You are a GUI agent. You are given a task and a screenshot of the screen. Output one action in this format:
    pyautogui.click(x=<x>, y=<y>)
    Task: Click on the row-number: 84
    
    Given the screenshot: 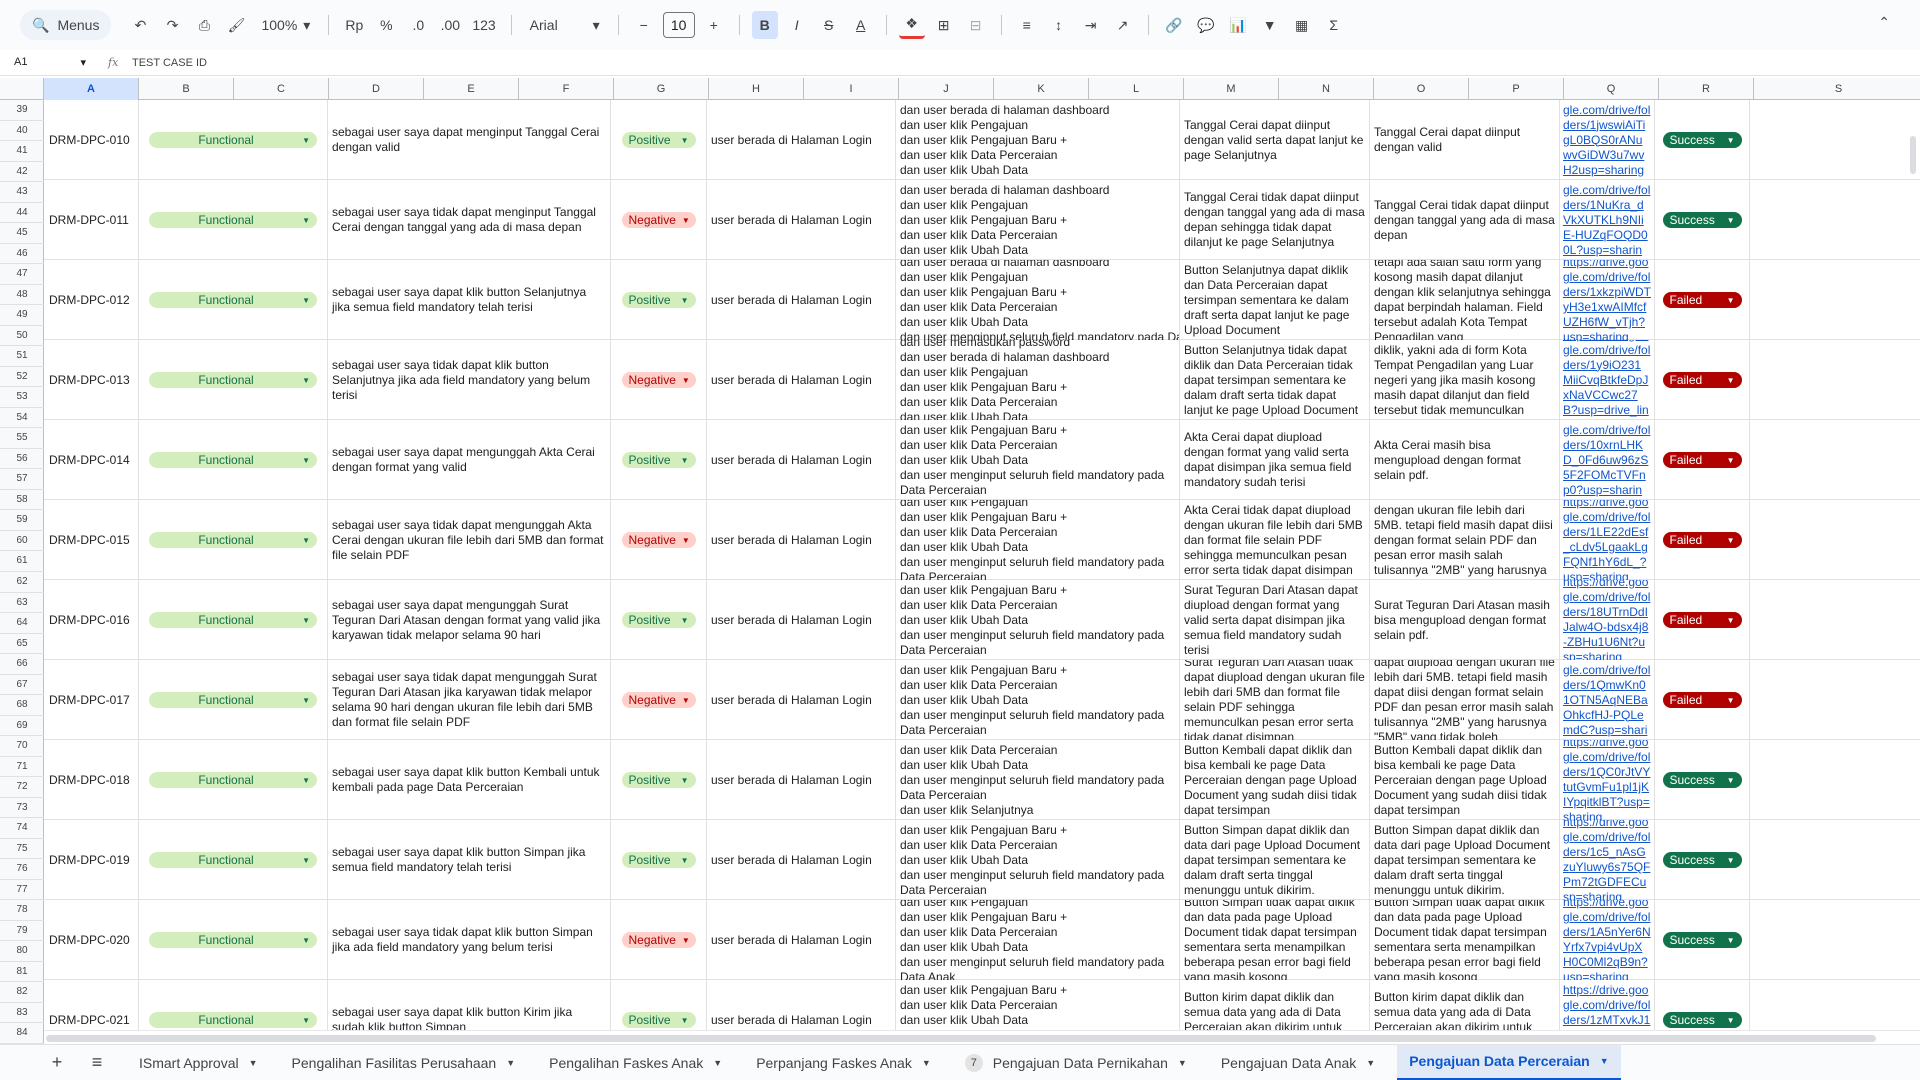 What is the action you would take?
    pyautogui.click(x=22, y=1033)
    